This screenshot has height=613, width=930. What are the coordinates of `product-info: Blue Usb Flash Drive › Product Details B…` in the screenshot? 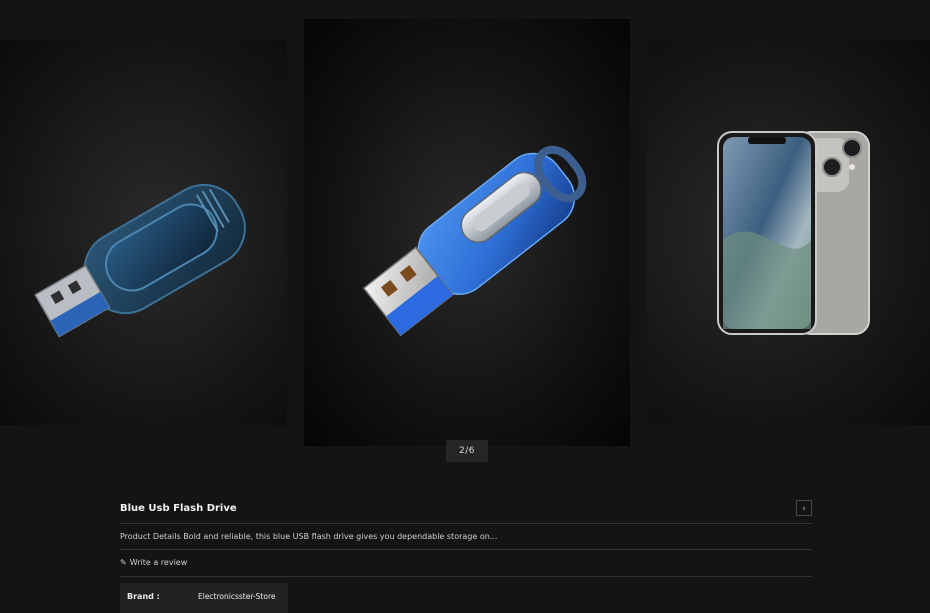 It's located at (466, 555).